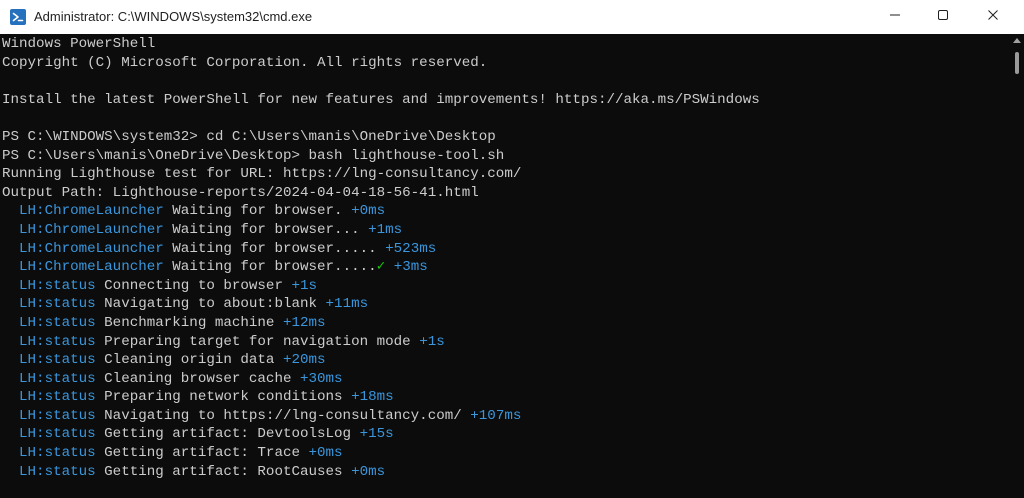 Image resolution: width=1024 pixels, height=498 pixels. I want to click on maximize-button, so click(943, 17).